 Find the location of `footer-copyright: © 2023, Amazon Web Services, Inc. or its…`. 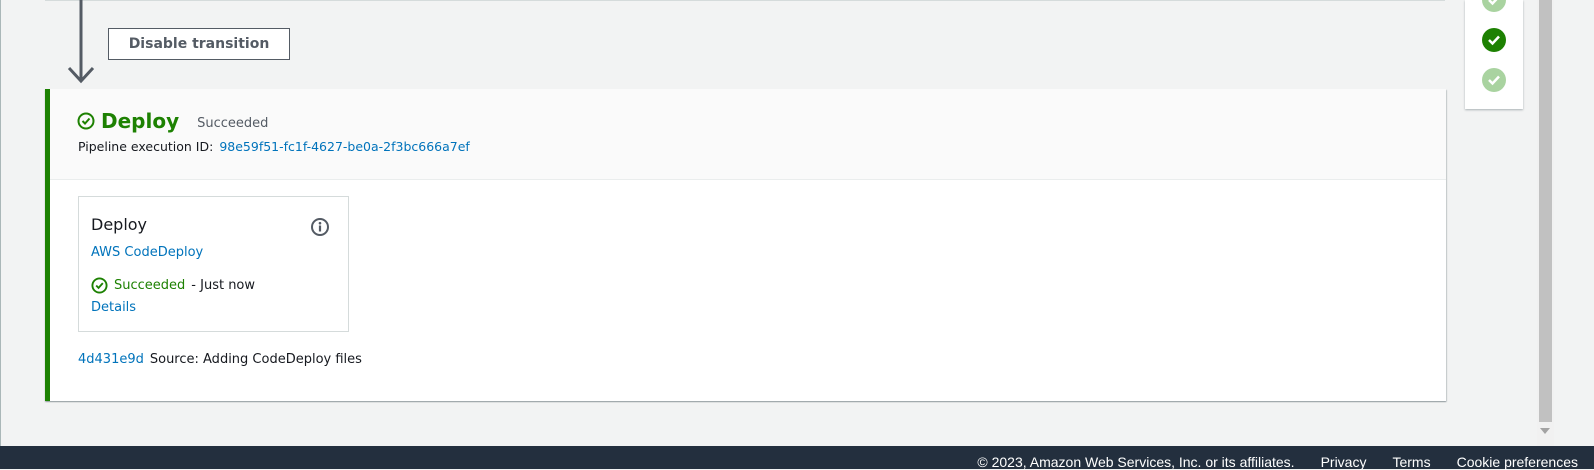

footer-copyright: © 2023, Amazon Web Services, Inc. or its… is located at coordinates (1136, 462).